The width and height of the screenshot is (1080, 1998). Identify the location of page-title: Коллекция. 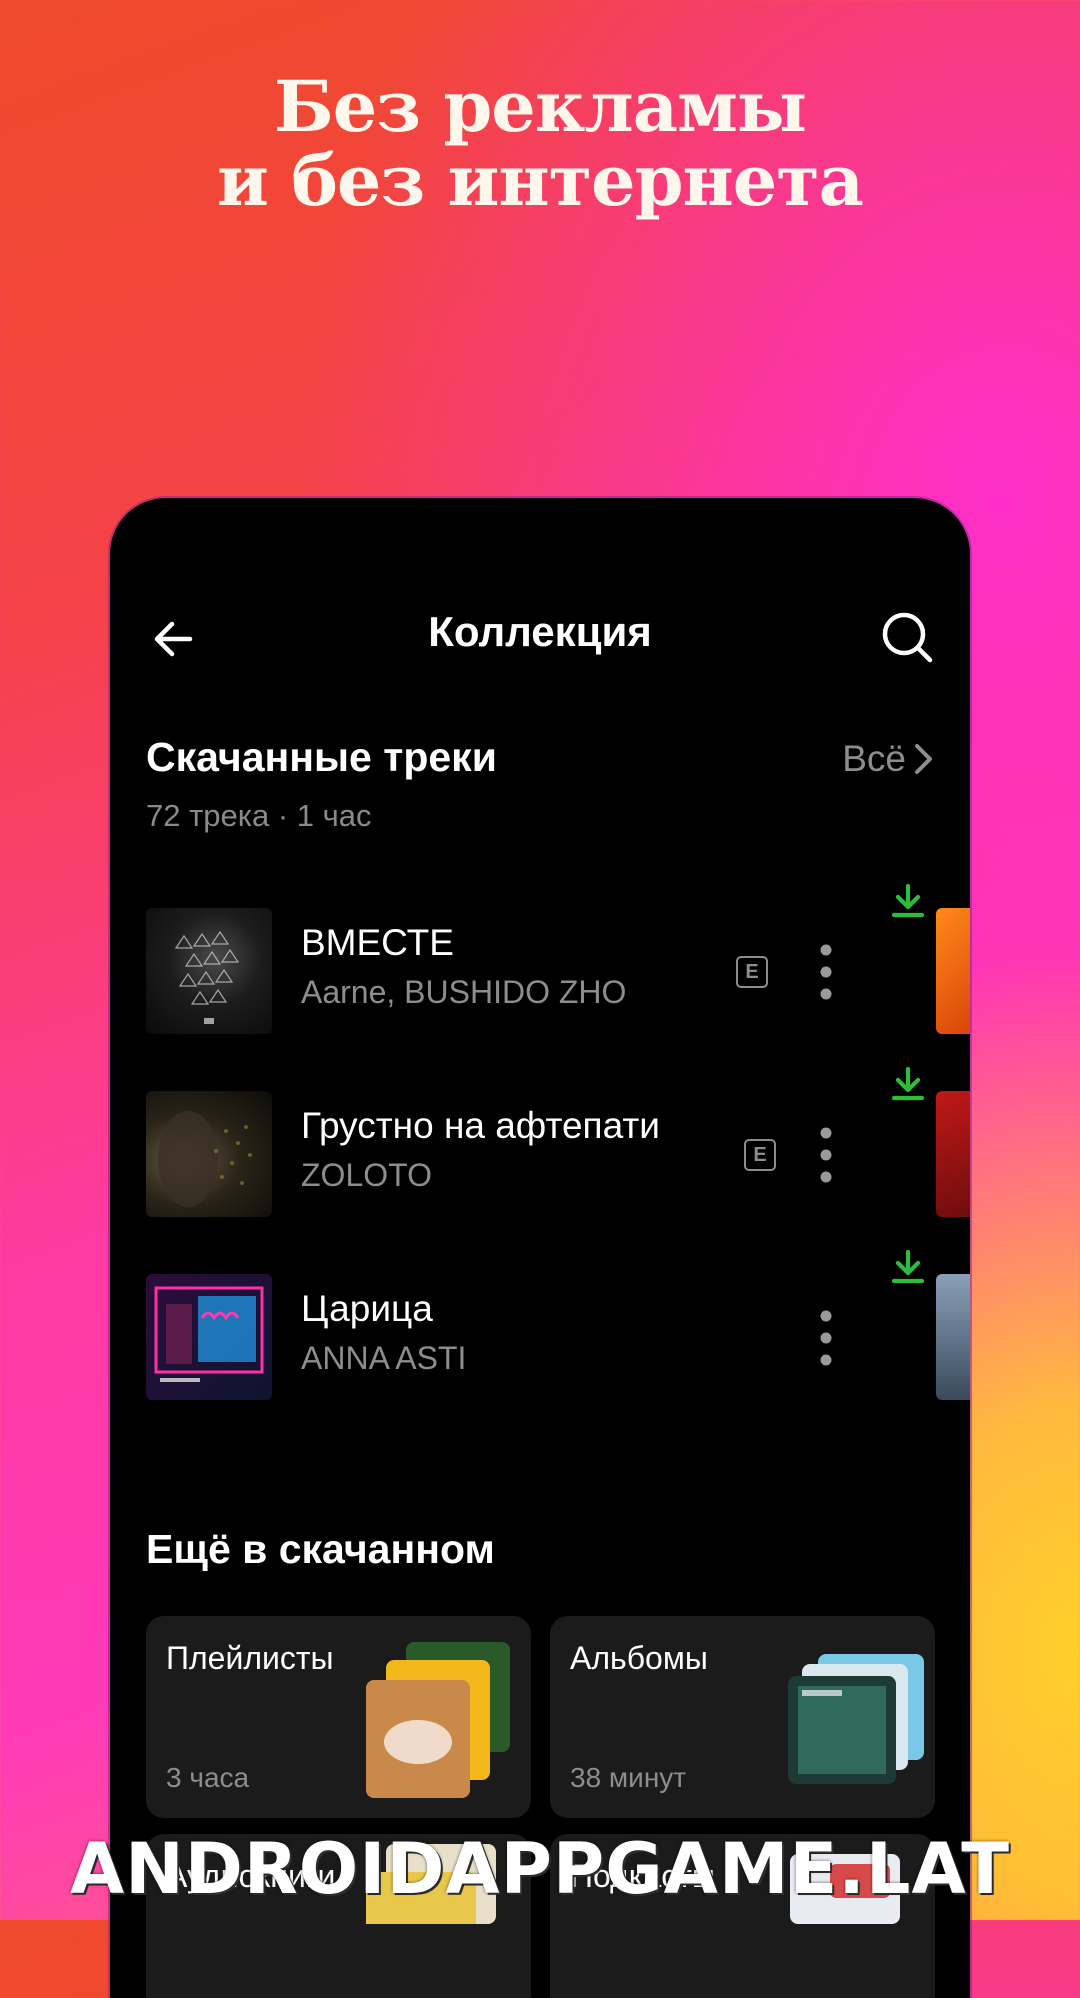
(540, 631).